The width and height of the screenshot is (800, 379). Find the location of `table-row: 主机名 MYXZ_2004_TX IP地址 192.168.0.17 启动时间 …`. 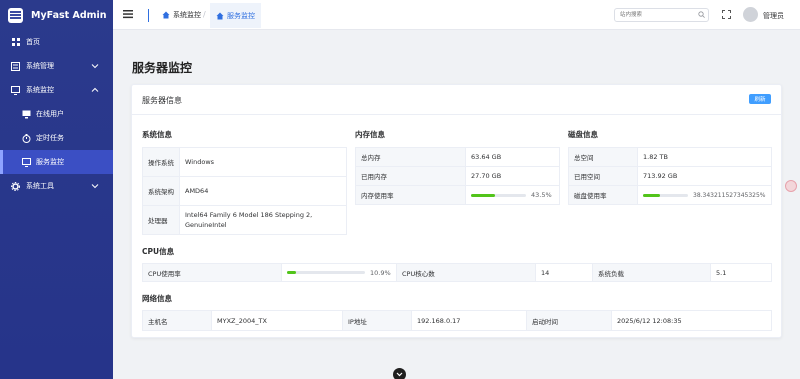

table-row: 主机名 MYXZ_2004_TX IP地址 192.168.0.17 启动时间 … is located at coordinates (457, 320).